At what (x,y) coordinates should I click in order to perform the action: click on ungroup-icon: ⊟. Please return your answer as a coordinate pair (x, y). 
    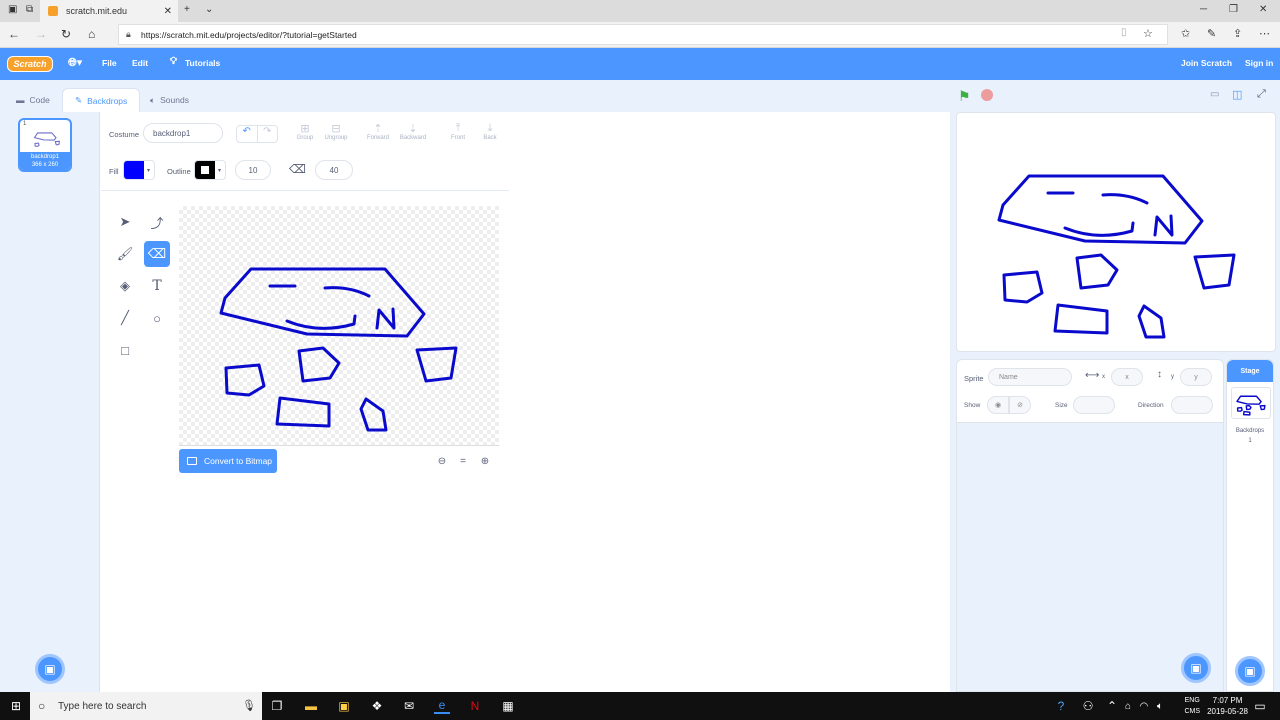
    Looking at the image, I should click on (336, 129).